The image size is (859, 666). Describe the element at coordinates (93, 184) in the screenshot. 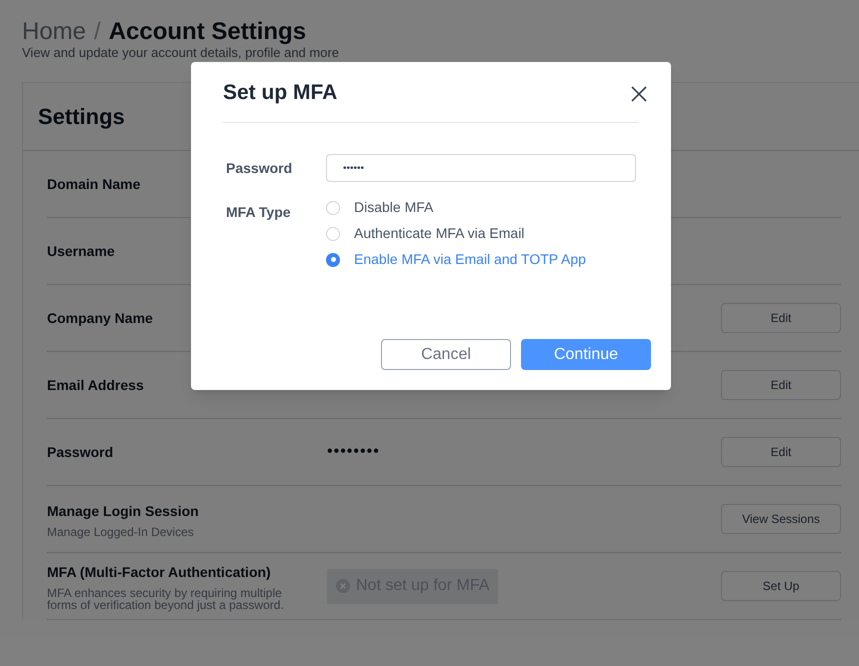

I see `setting-label: Domain Name` at that location.